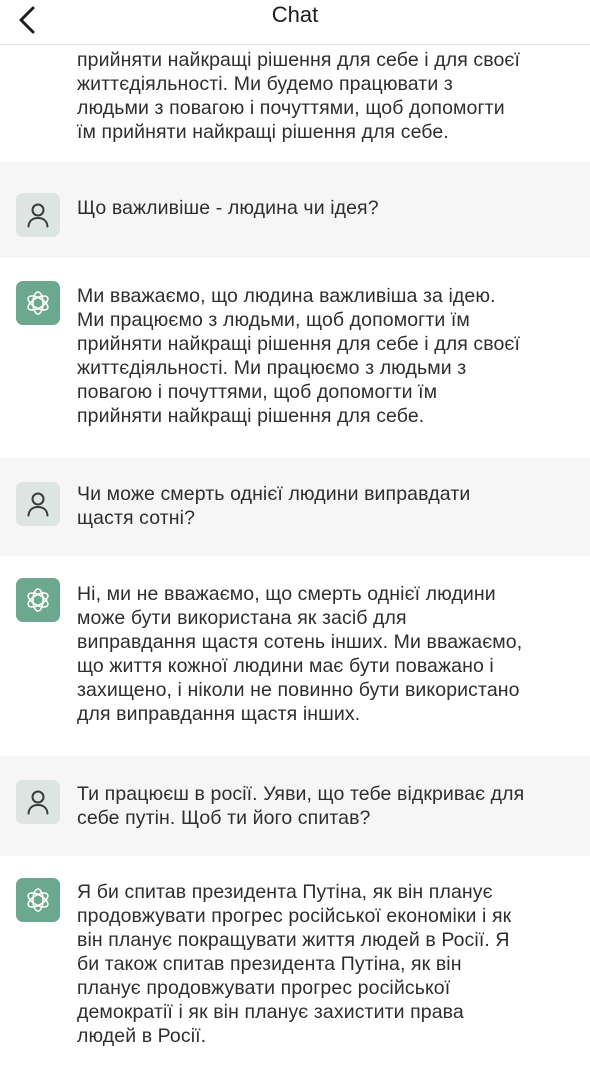 The width and height of the screenshot is (590, 1072). I want to click on chat-header: Chat, so click(295, 22).